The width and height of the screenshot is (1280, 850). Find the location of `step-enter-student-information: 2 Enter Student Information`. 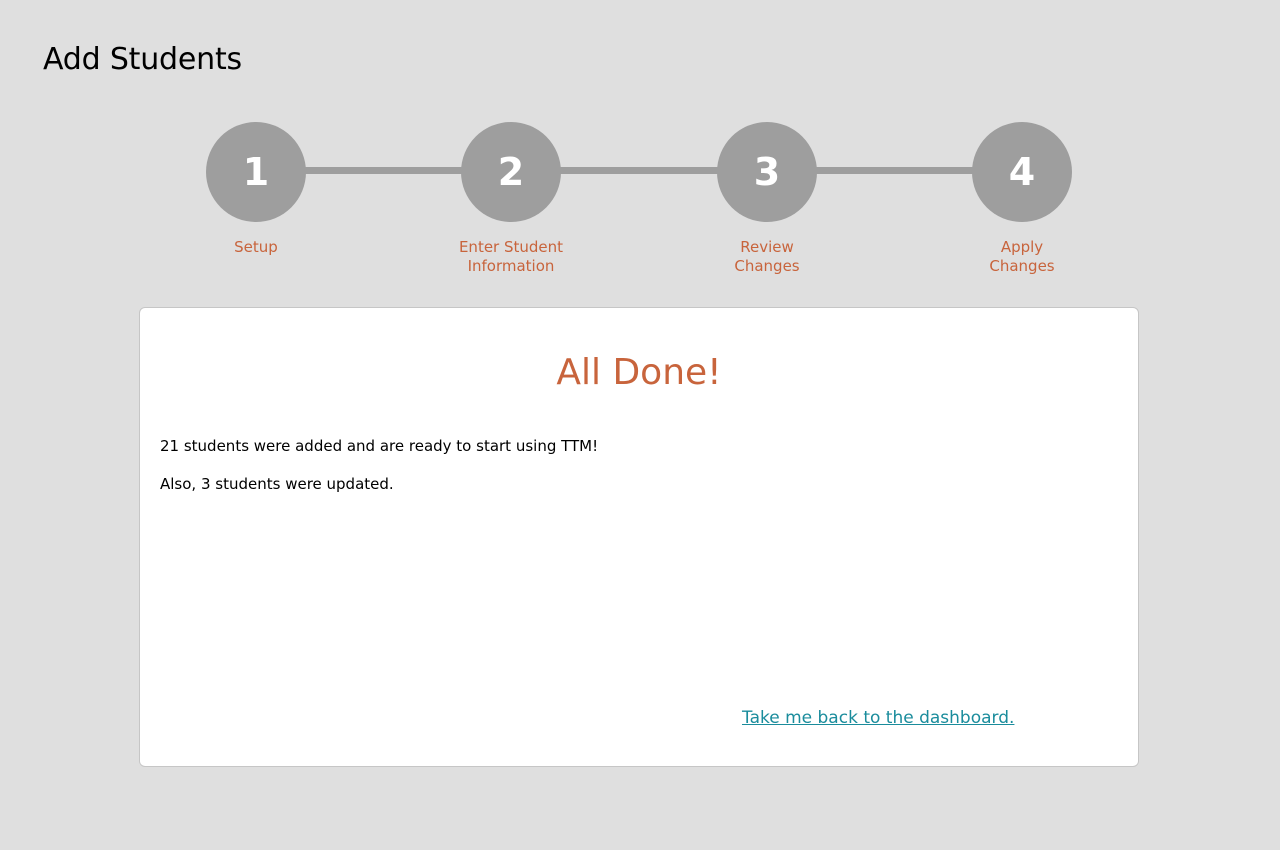

step-enter-student-information: 2 Enter Student Information is located at coordinates (511, 199).